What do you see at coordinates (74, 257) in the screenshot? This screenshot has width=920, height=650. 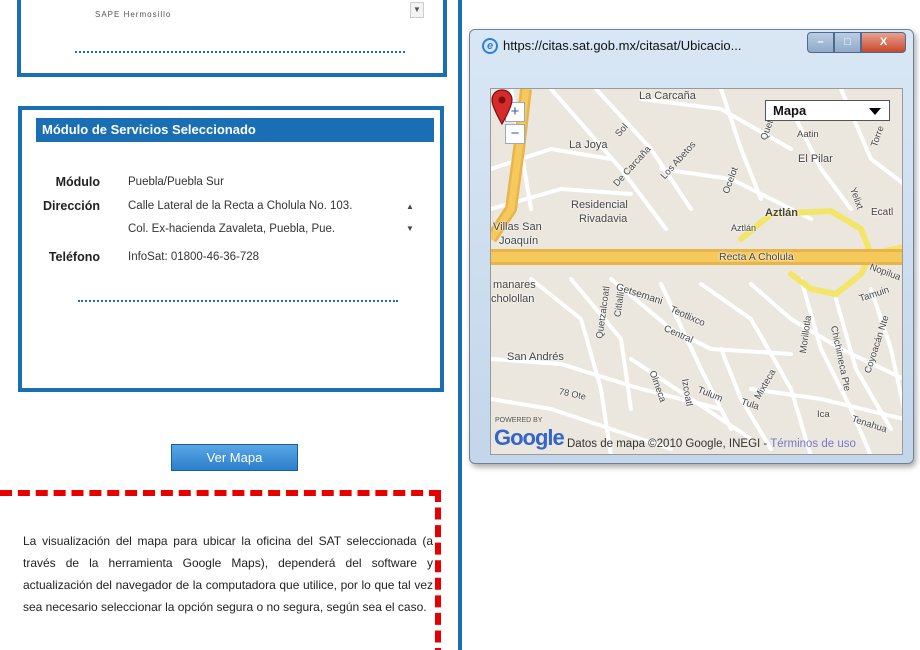 I see `telefono-label: Teléfono` at bounding box center [74, 257].